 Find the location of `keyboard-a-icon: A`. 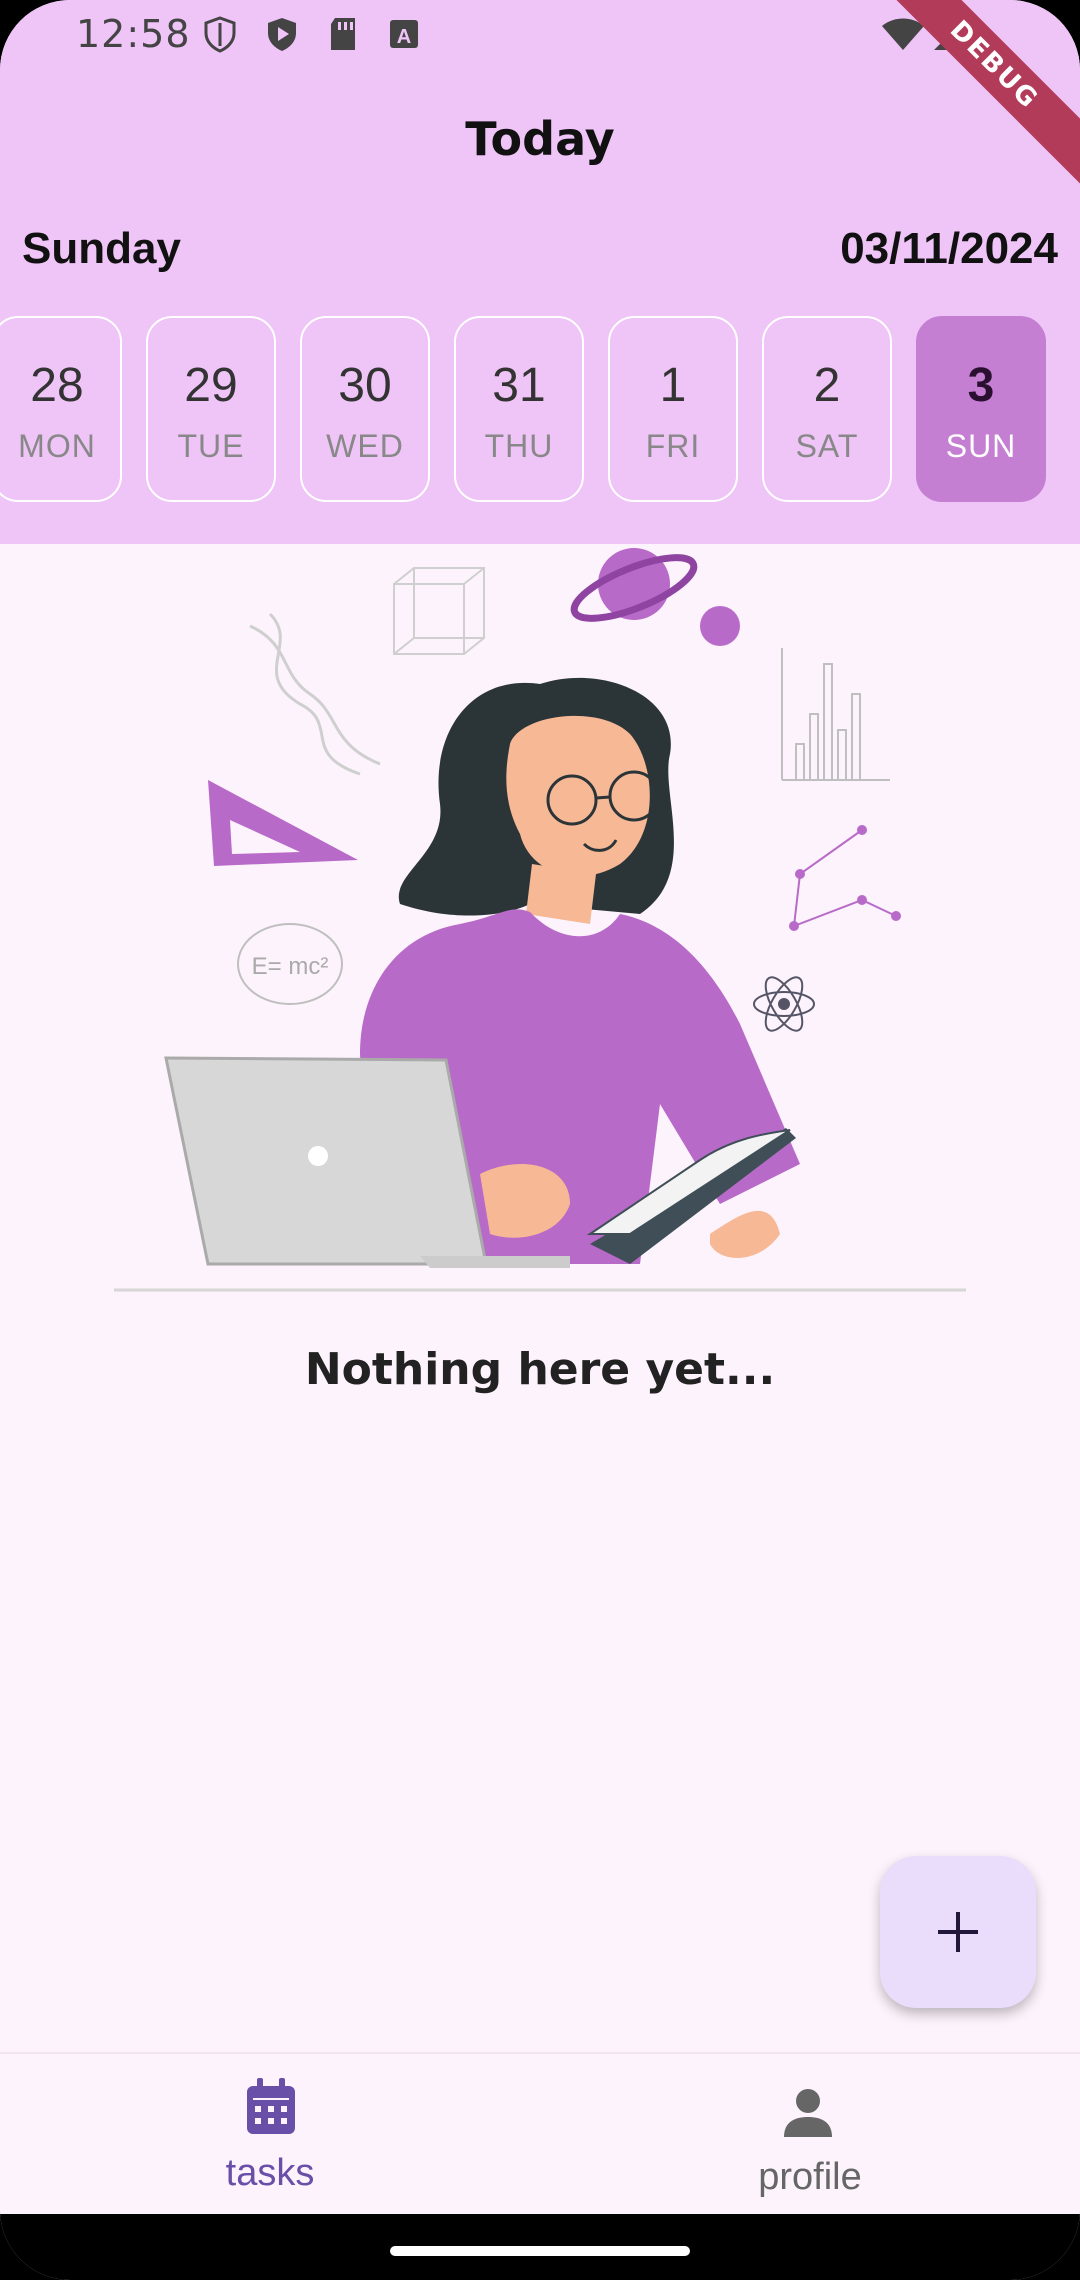

keyboard-a-icon: A is located at coordinates (404, 34).